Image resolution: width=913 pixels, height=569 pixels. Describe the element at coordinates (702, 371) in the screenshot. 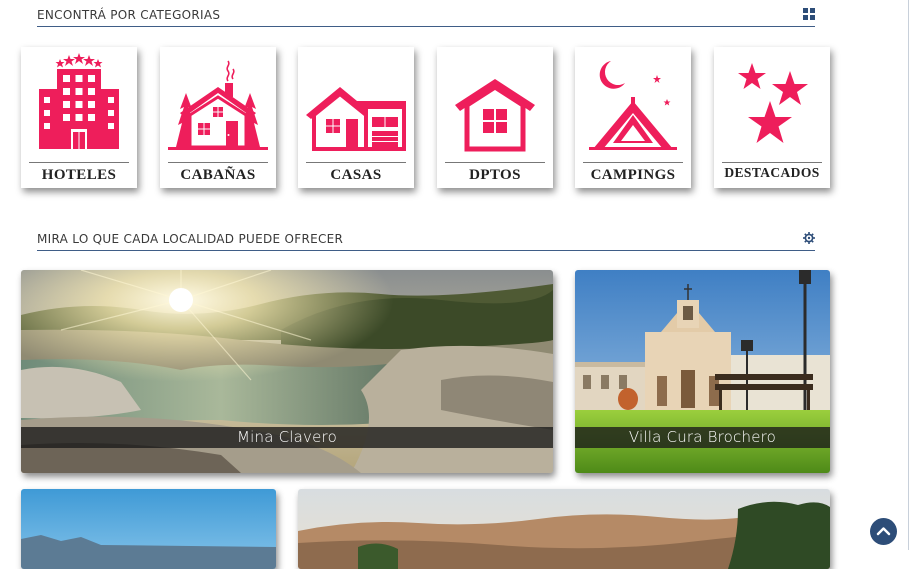

I see `locality-card-villa-cura-brochero: Villa Cura Brochero` at that location.